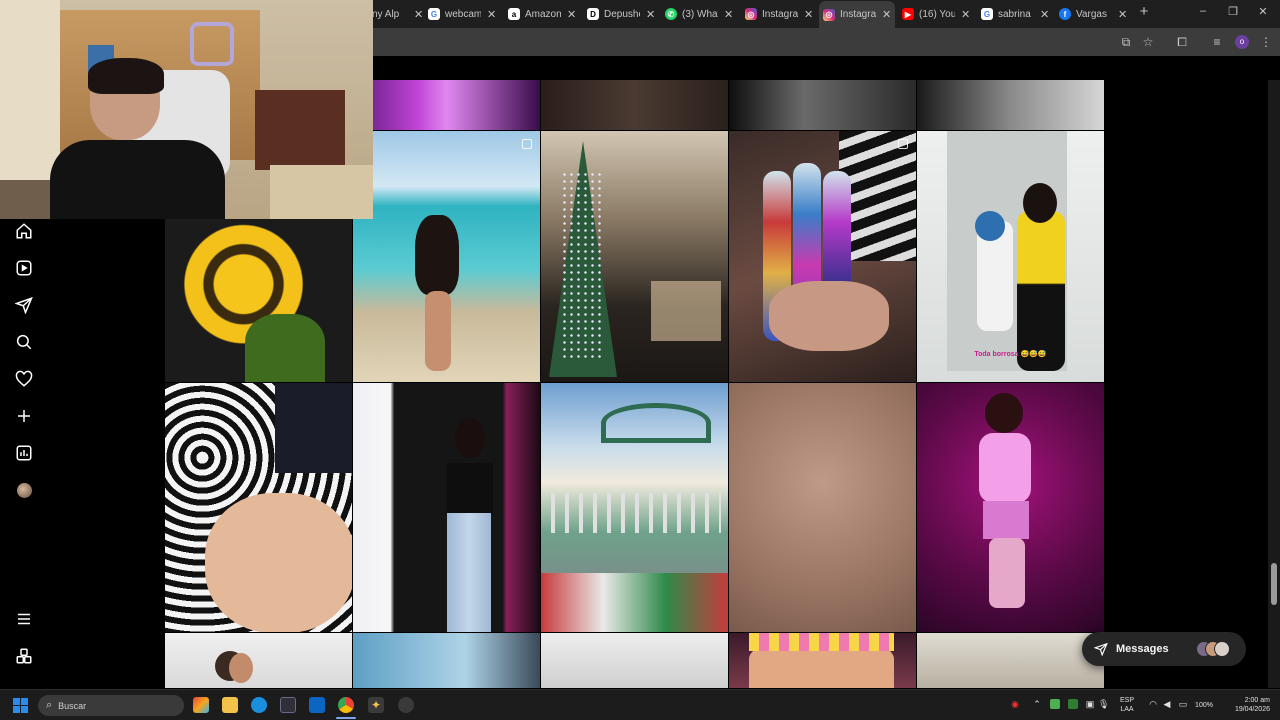 The image size is (1280, 720). I want to click on nav-more, so click(24, 619).